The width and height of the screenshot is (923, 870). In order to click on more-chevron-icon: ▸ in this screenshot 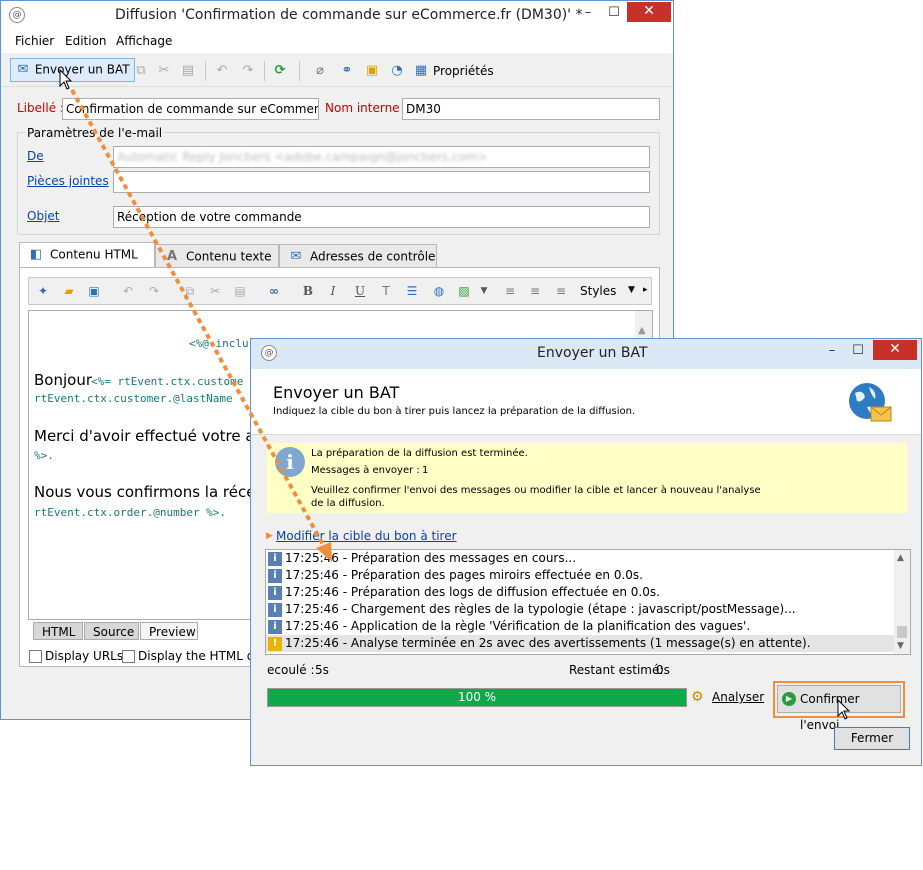, I will do `click(645, 290)`.